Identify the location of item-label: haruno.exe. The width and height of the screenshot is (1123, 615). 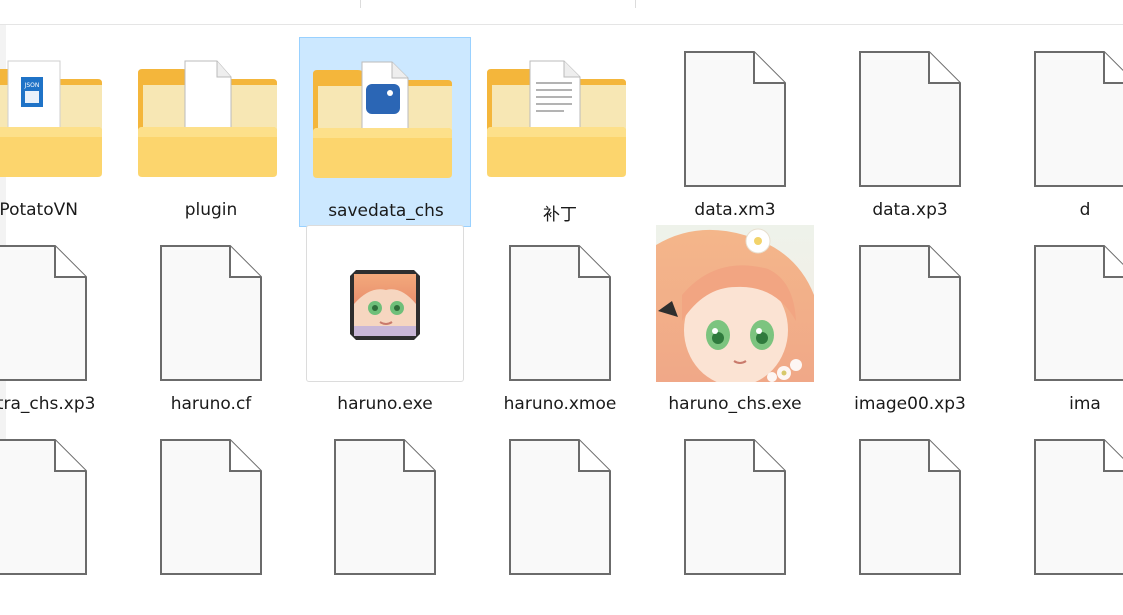
(385, 404).